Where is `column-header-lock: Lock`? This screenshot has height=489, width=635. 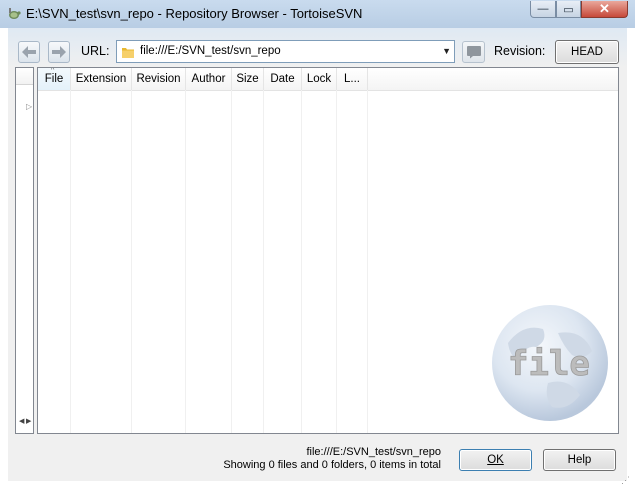 column-header-lock: Lock is located at coordinates (319, 79).